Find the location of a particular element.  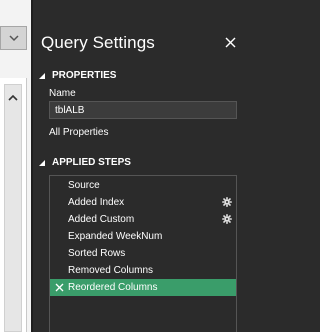

step-added-custom: Added Custom is located at coordinates (143, 219).